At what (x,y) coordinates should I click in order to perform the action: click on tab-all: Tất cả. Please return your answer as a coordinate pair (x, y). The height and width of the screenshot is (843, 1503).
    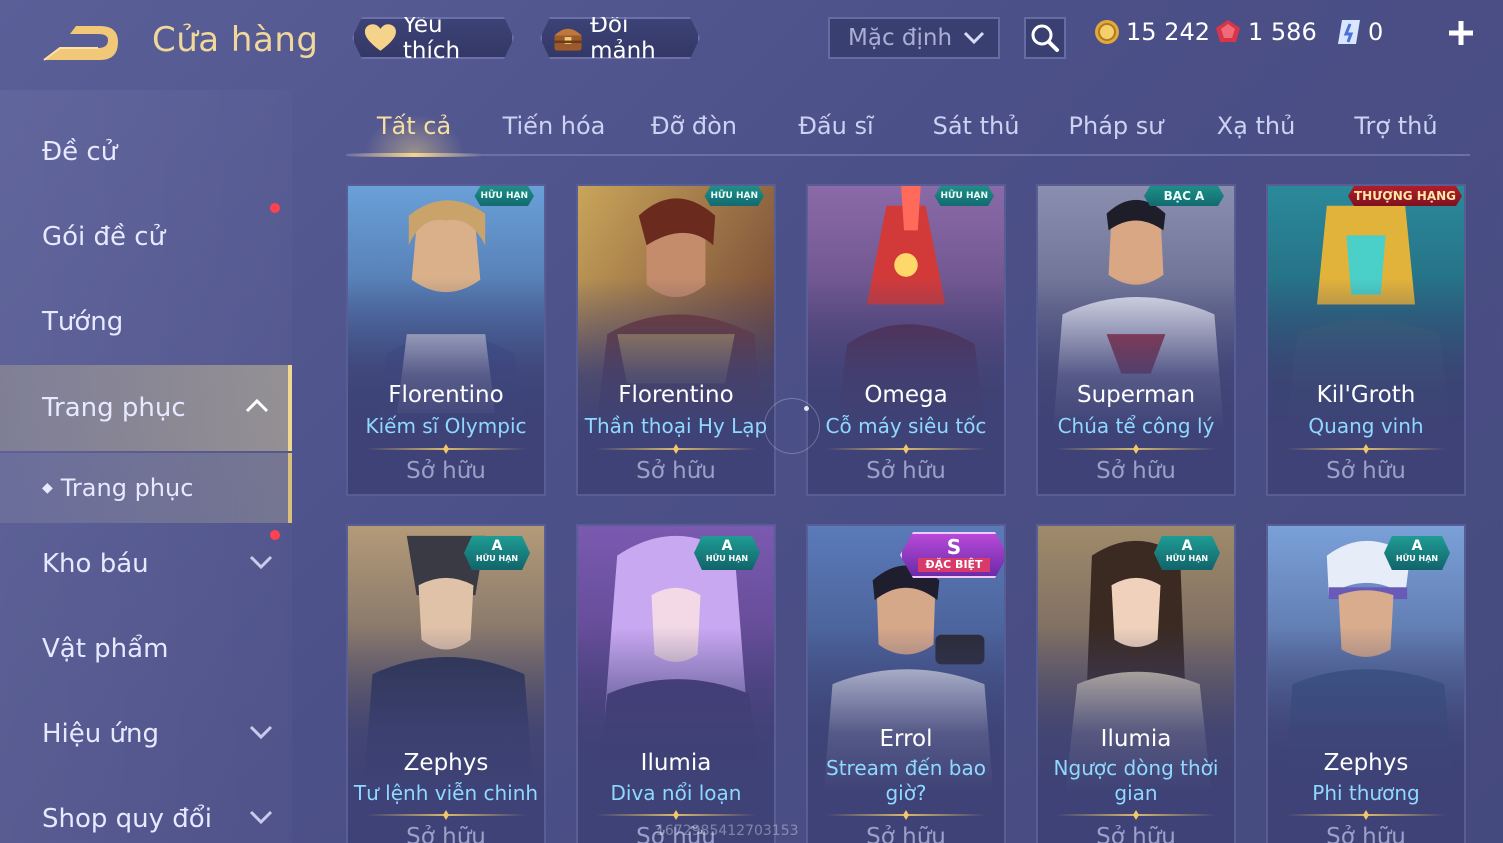
    Looking at the image, I should click on (414, 126).